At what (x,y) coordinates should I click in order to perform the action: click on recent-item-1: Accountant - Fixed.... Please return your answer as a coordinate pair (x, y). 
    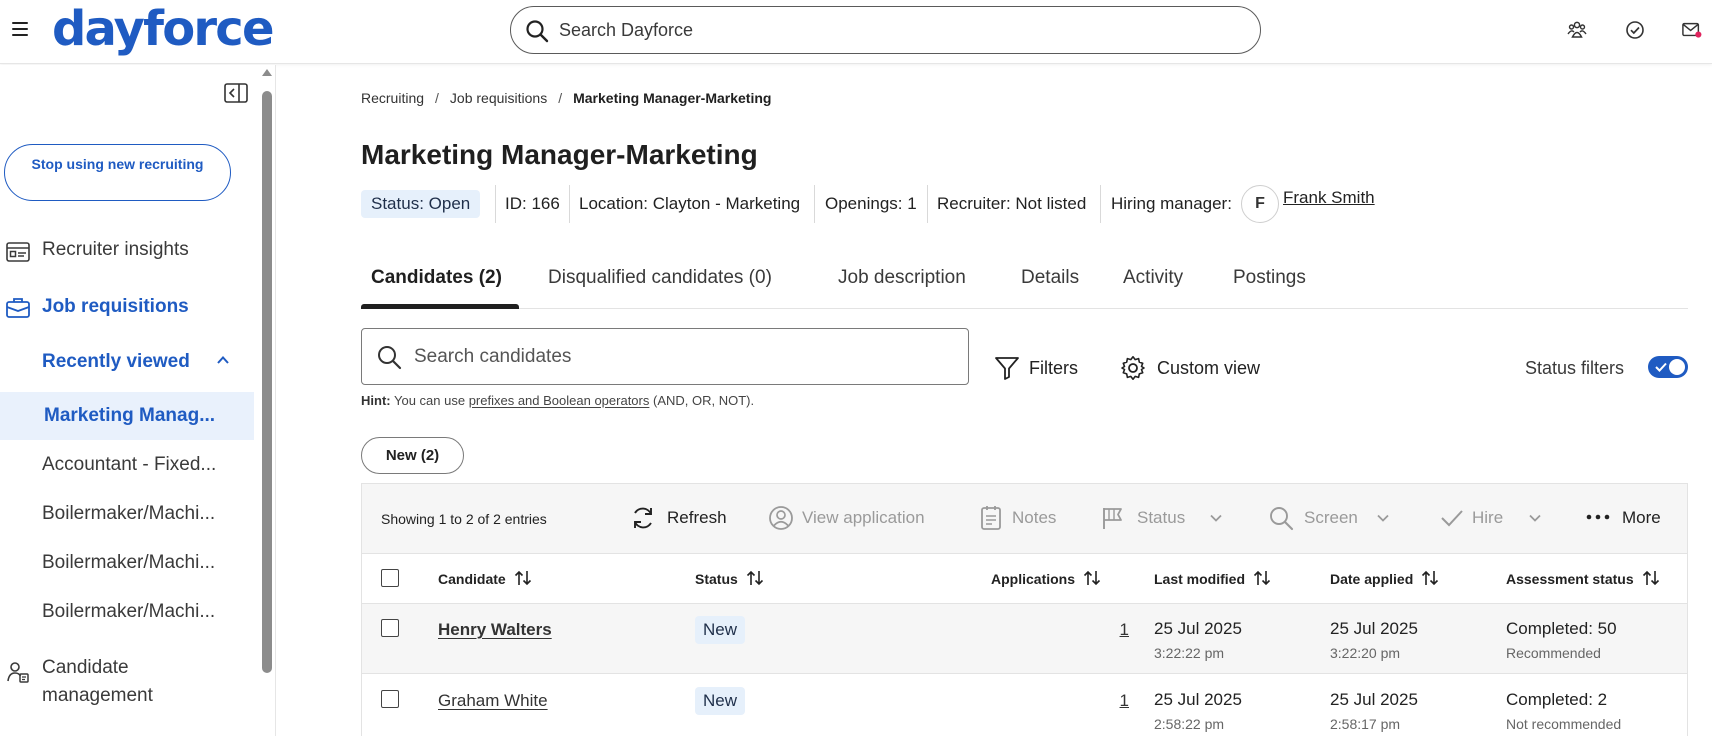
    Looking at the image, I should click on (127, 465).